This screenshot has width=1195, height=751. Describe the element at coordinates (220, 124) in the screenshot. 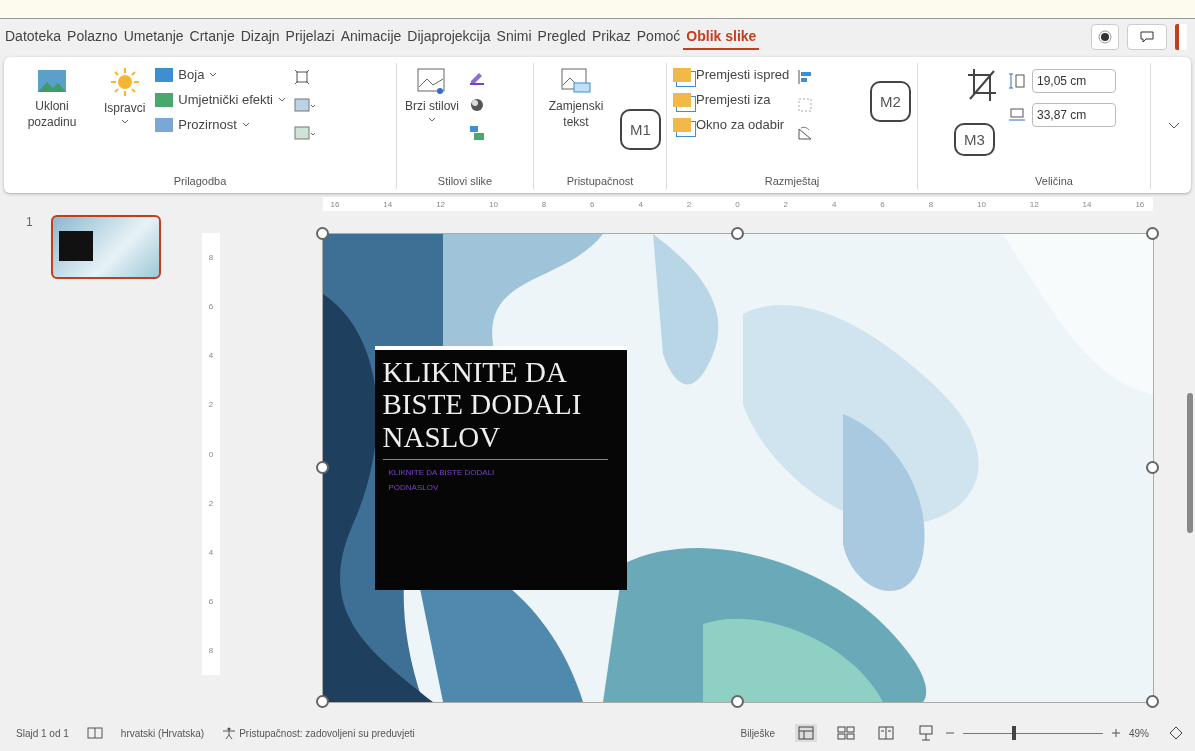

I see `ribbon-menu-button: Prozirnost` at that location.